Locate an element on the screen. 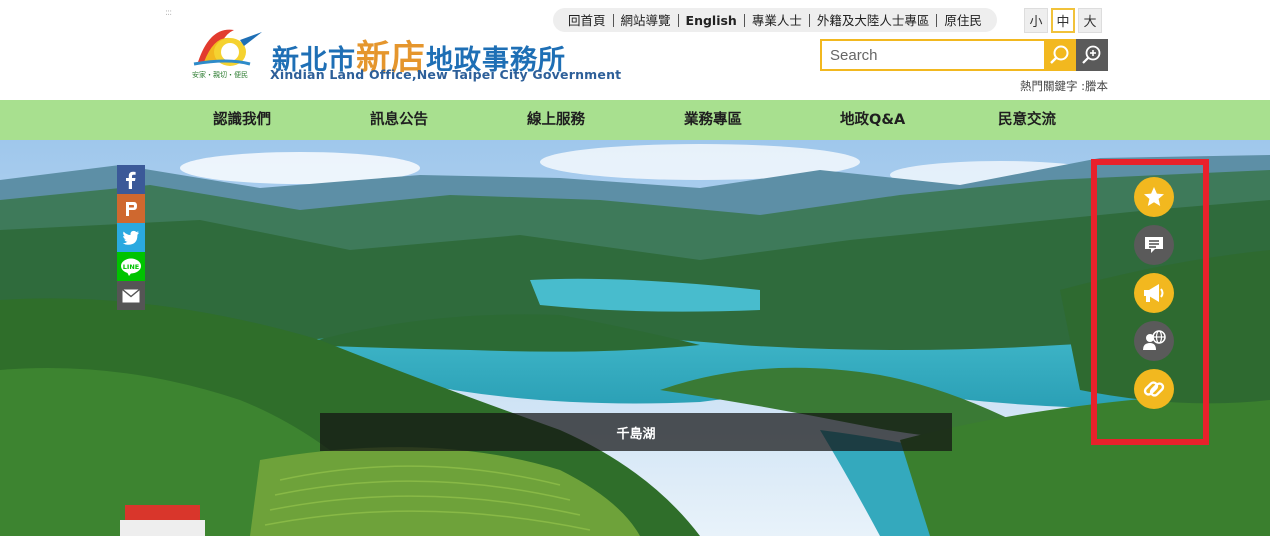 The height and width of the screenshot is (536, 1270). star-icon is located at coordinates (1154, 196).